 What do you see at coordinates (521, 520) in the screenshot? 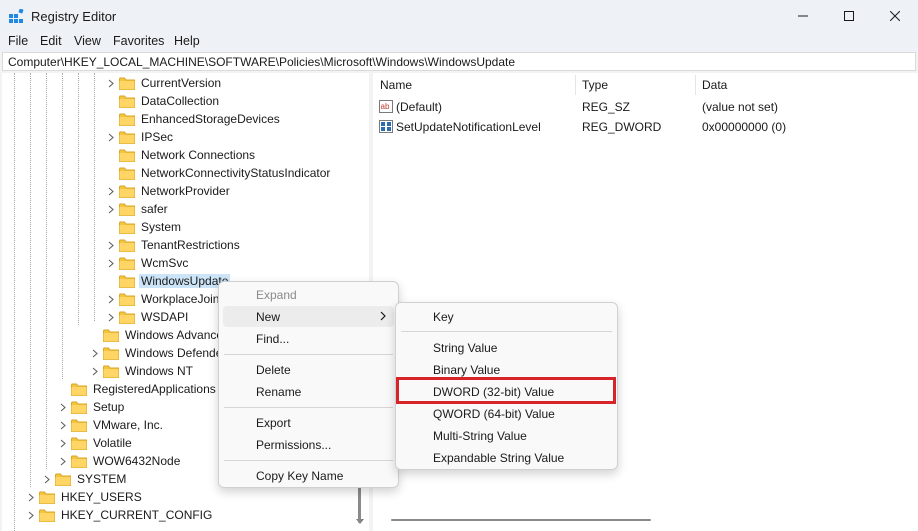
I see `values-scroll-thumb` at bounding box center [521, 520].